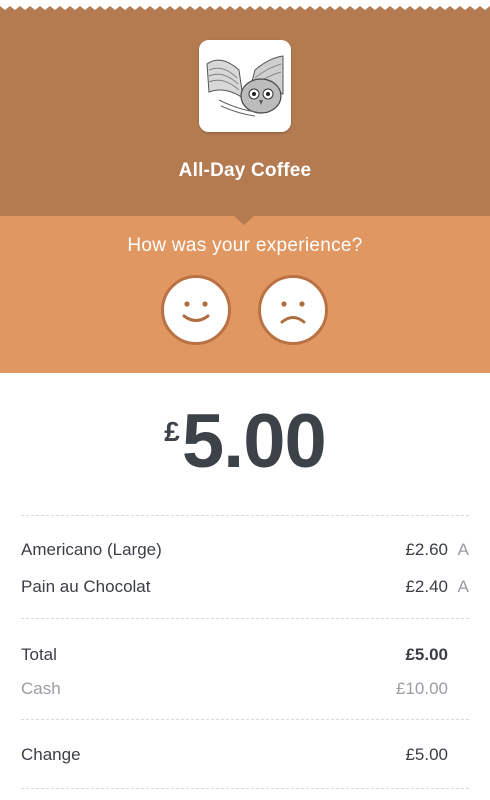 Image resolution: width=490 pixels, height=800 pixels. Describe the element at coordinates (245, 689) in the screenshot. I see `cash-row: Cash £10.00` at that location.